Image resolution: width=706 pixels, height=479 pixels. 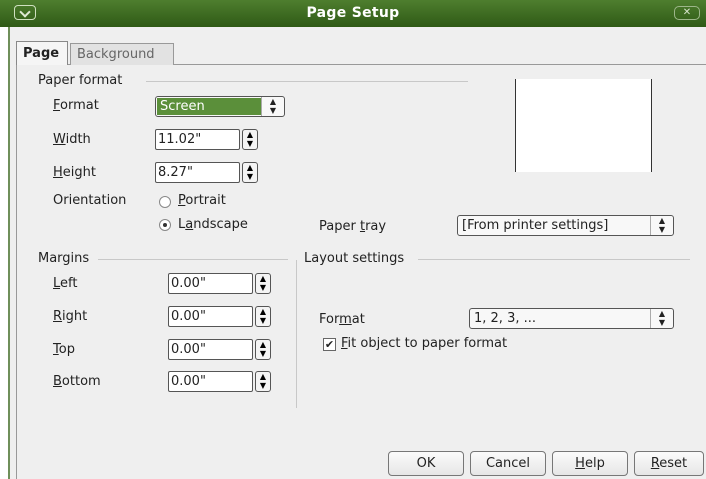 I want to click on tab-background: Background, so click(x=122, y=54).